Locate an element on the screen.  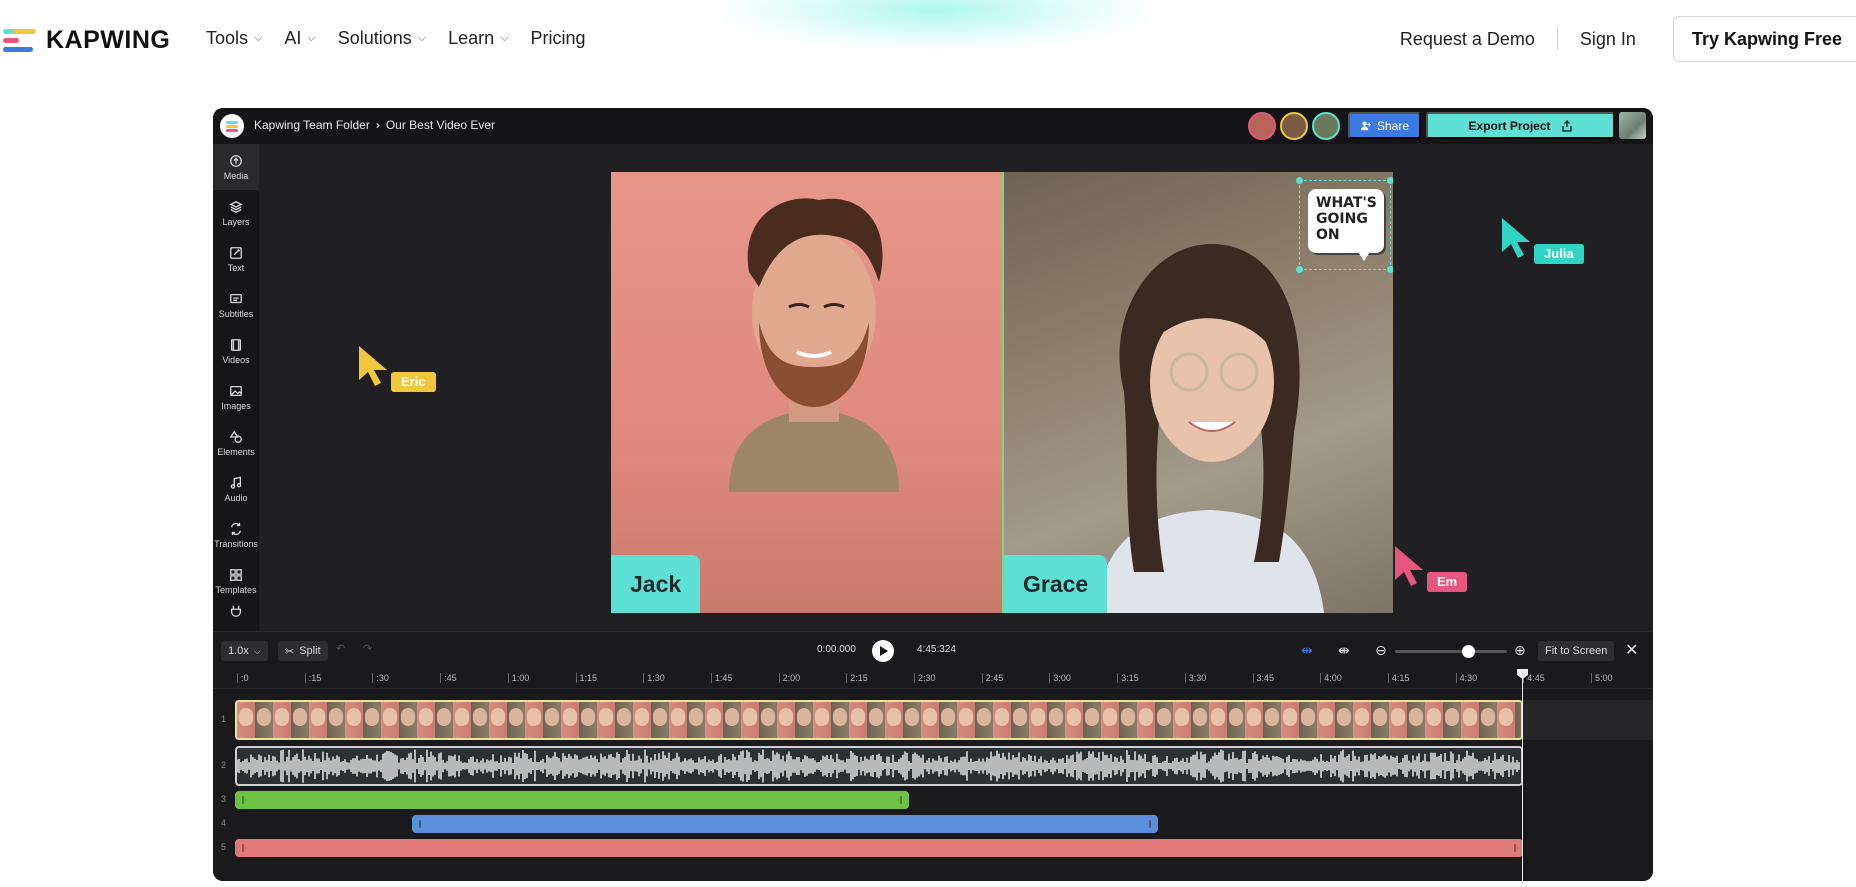
video-clip is located at coordinates (879, 720).